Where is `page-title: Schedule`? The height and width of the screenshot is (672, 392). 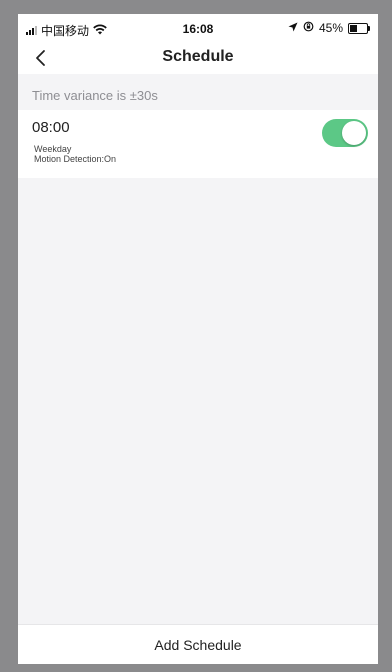
page-title: Schedule is located at coordinates (198, 56).